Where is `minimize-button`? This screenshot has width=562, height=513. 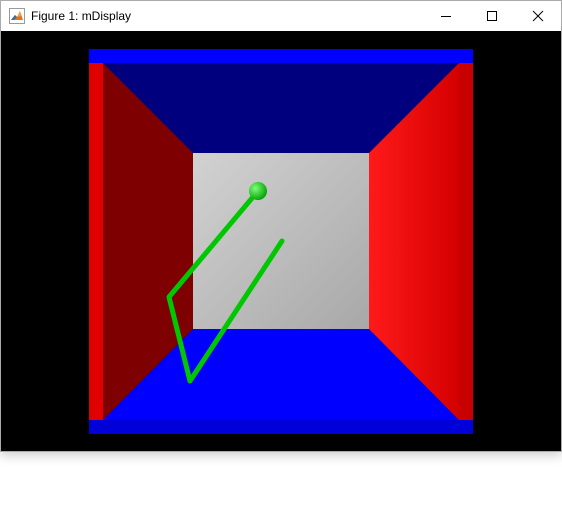
minimize-button is located at coordinates (446, 16).